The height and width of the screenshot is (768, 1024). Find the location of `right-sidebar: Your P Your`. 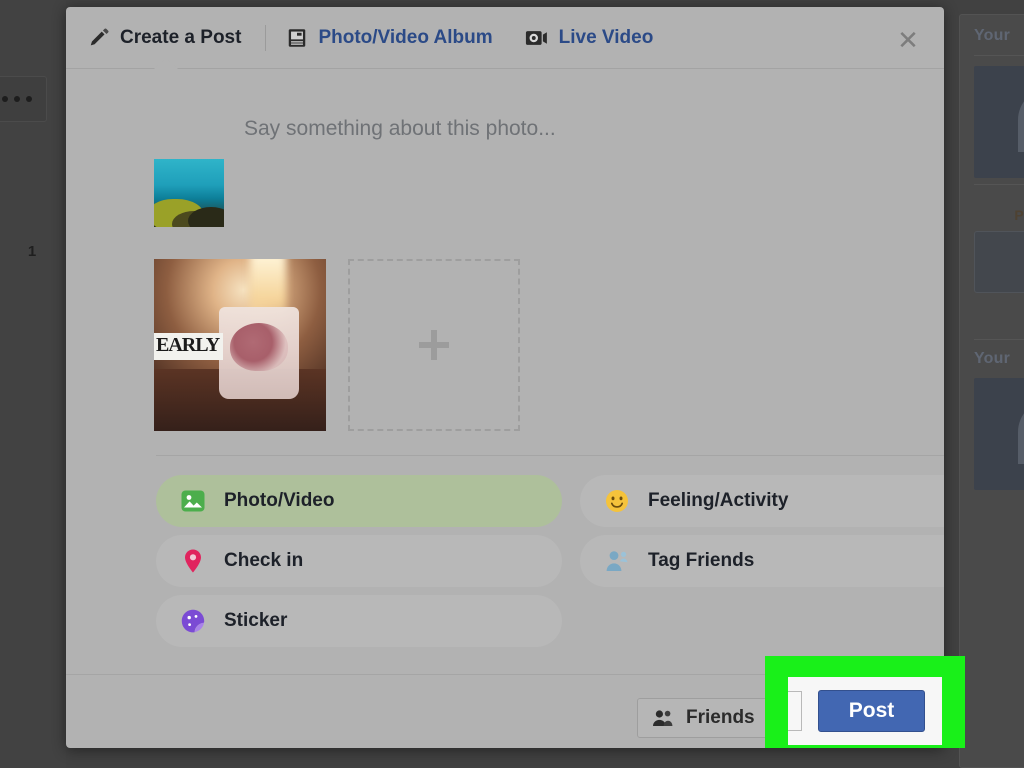

right-sidebar: Your P Your is located at coordinates (991, 391).